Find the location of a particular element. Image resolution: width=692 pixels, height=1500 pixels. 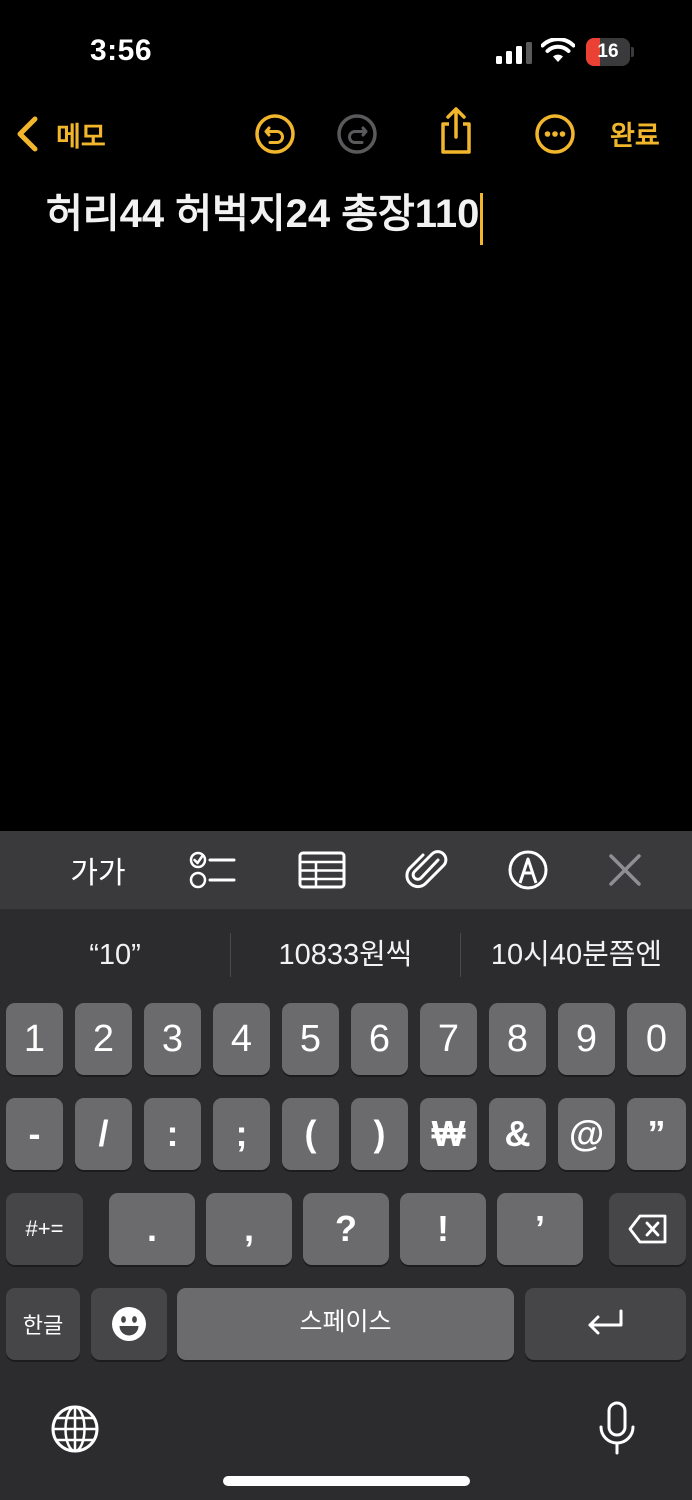

battery-indicator: 16 is located at coordinates (610, 52).